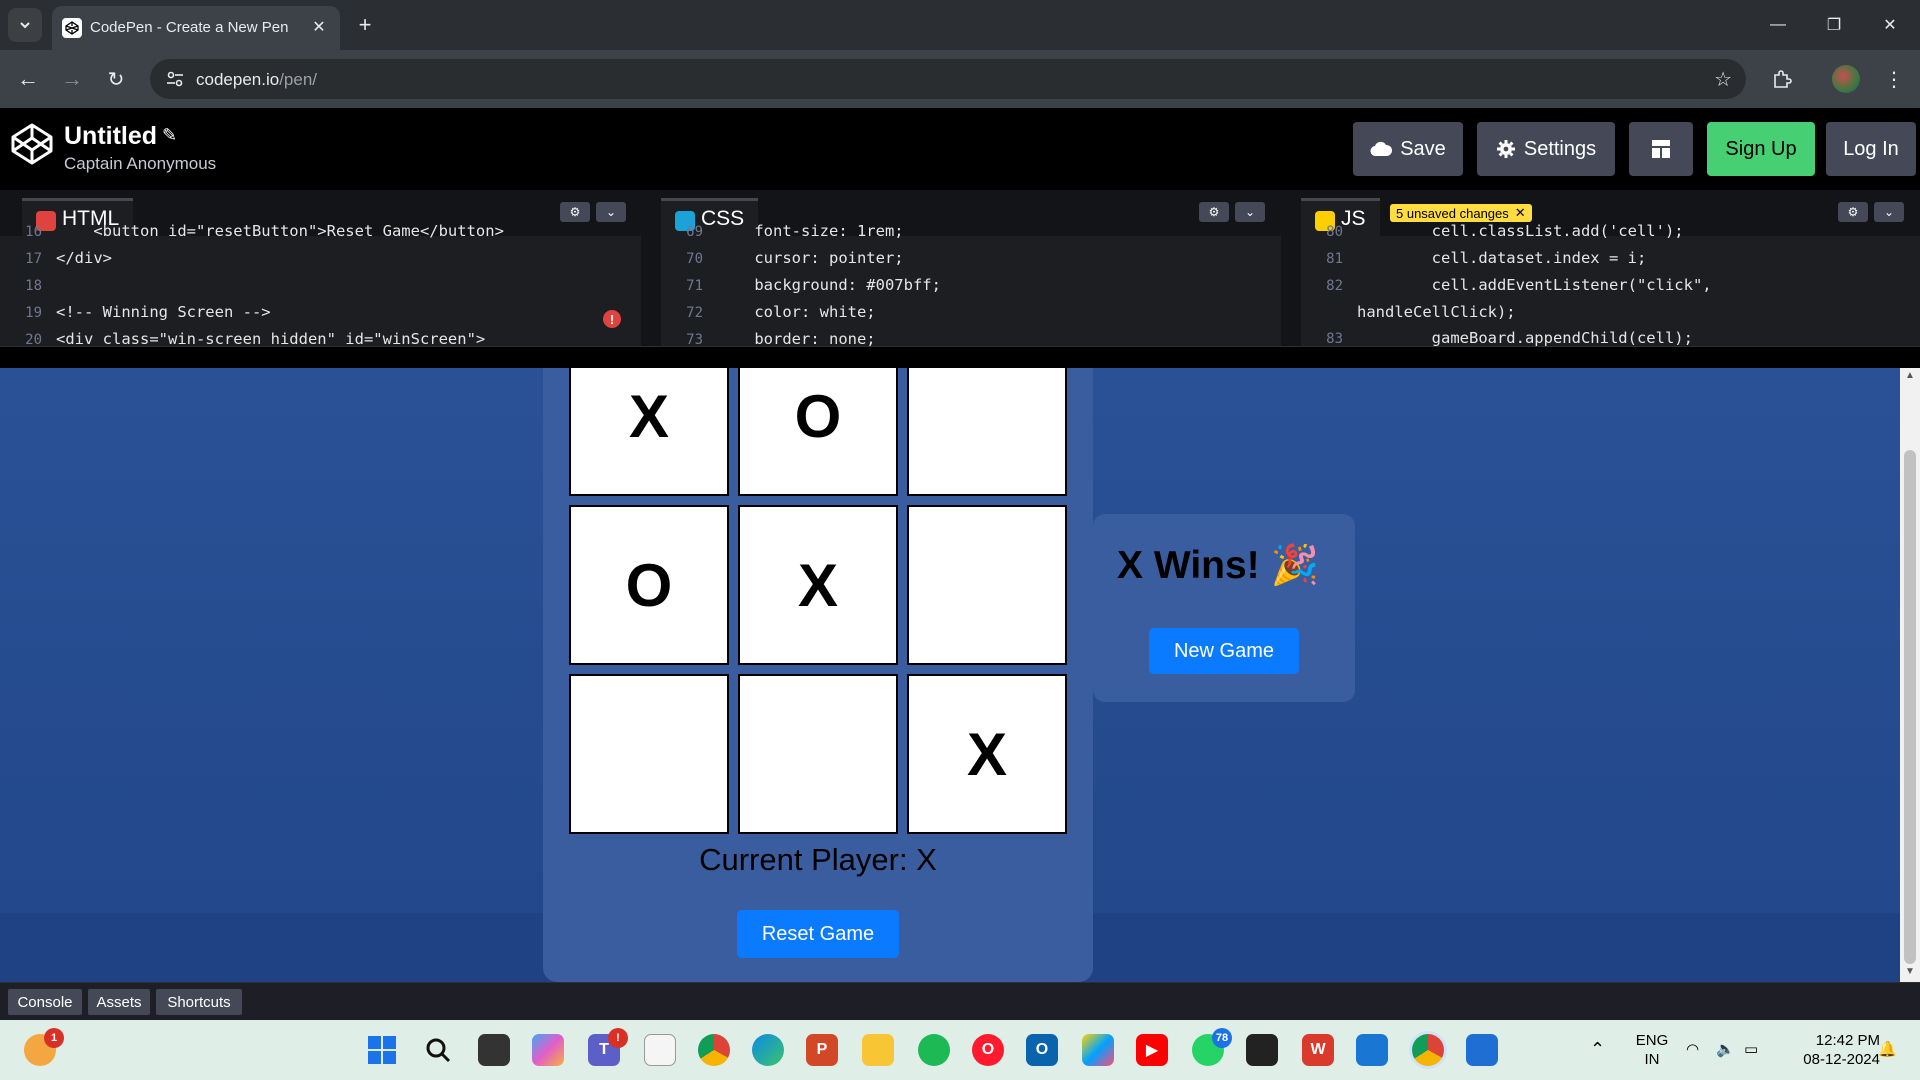 Image resolution: width=1920 pixels, height=1080 pixels. I want to click on browser-tab: CodePen - Create a New Pen ✕, so click(196, 28).